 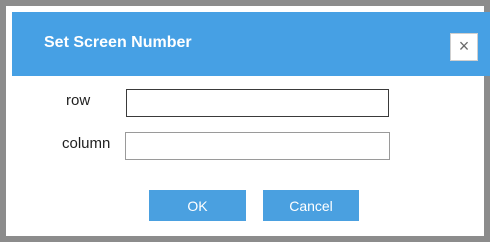 I want to click on row-input, so click(x=257, y=103).